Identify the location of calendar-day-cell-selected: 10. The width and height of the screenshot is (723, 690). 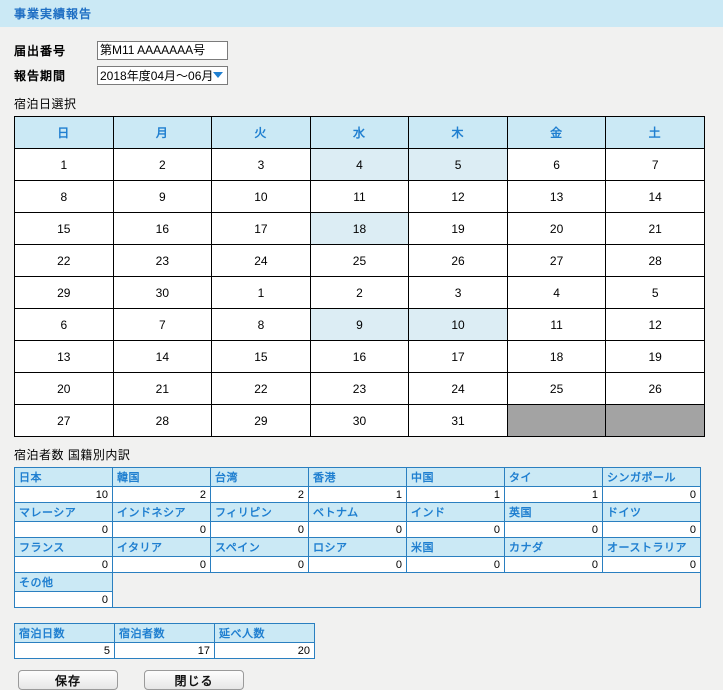
(458, 324).